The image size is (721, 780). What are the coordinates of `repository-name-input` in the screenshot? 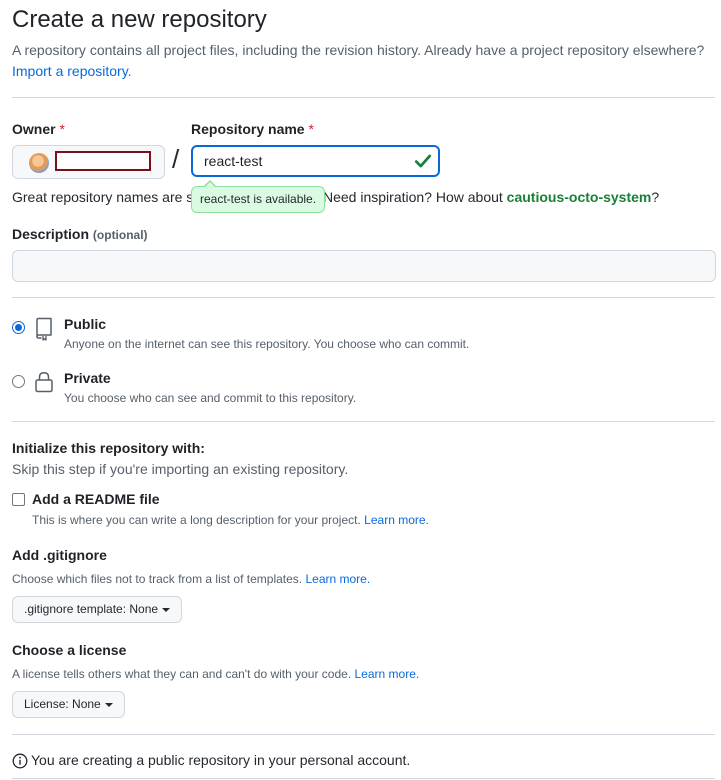 It's located at (315, 161).